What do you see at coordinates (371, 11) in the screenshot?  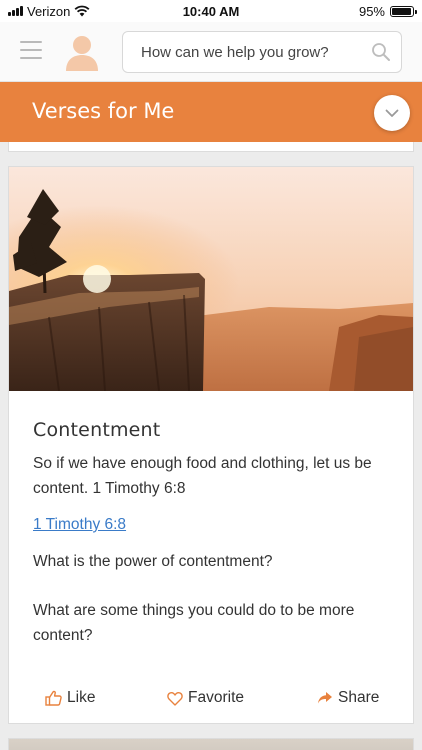 I see `battery-percent: 95%` at bounding box center [371, 11].